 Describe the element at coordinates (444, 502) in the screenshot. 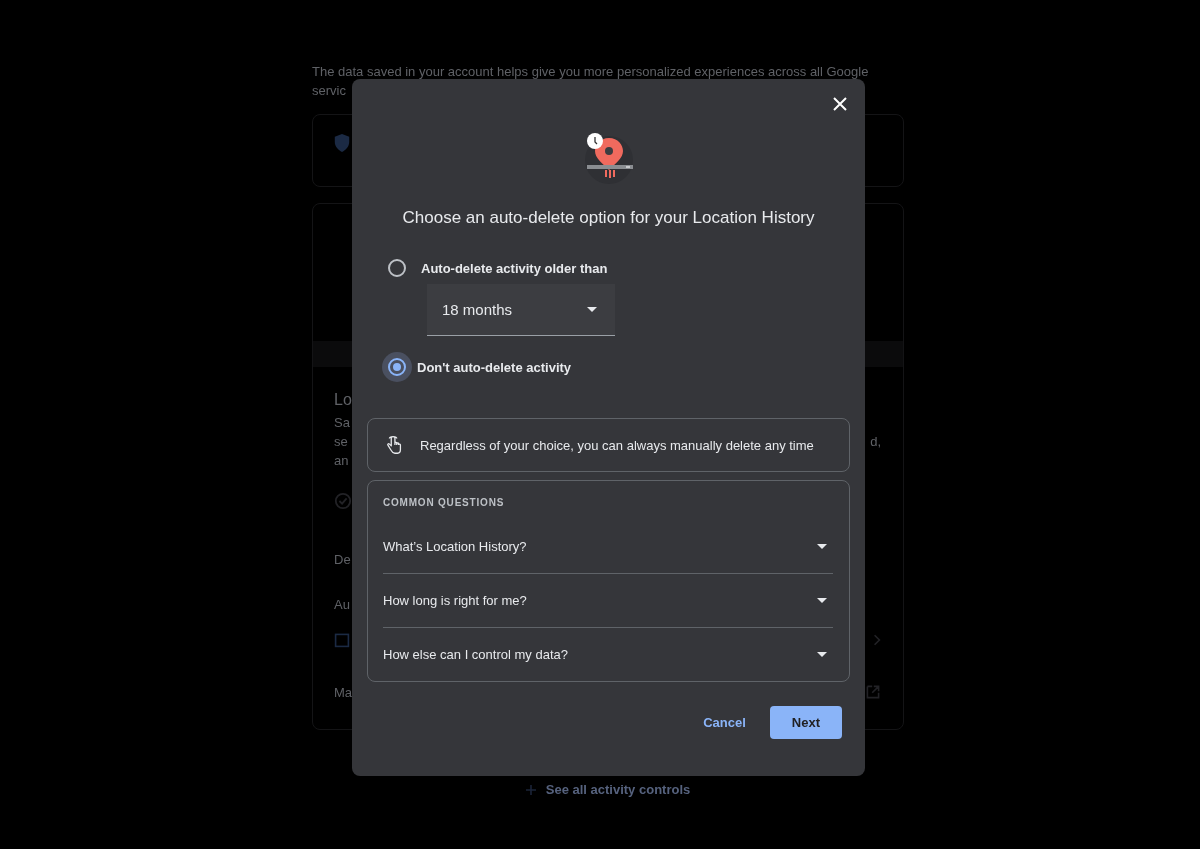

I see `section-heading: COMMON QUESTIONS` at that location.